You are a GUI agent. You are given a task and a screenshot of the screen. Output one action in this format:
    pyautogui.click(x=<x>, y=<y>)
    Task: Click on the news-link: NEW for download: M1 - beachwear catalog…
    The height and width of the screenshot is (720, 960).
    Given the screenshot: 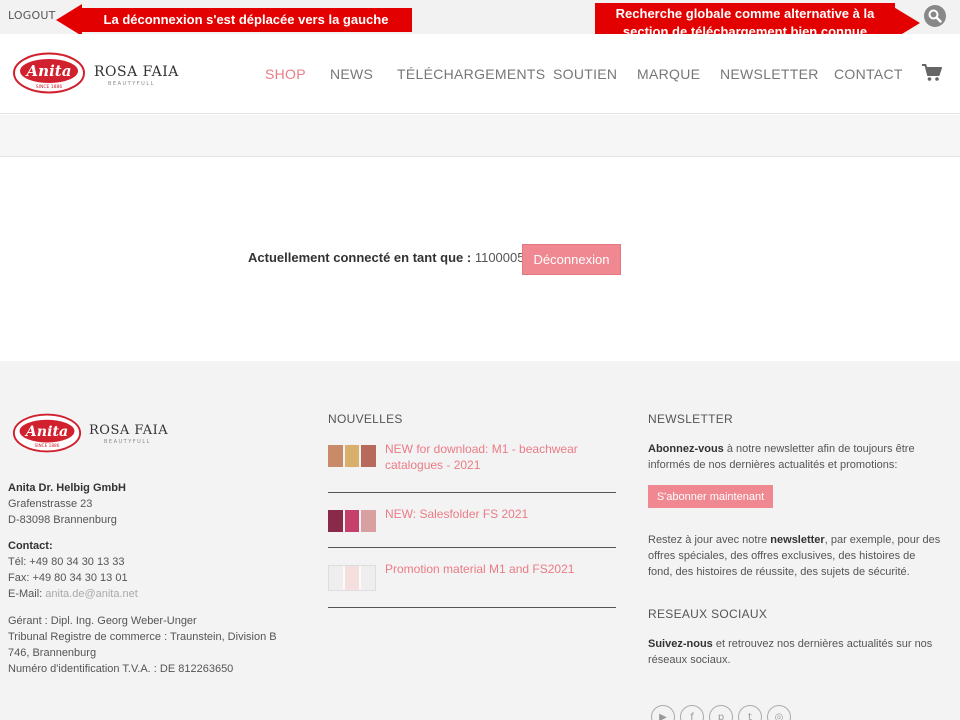 What is the action you would take?
    pyautogui.click(x=500, y=457)
    